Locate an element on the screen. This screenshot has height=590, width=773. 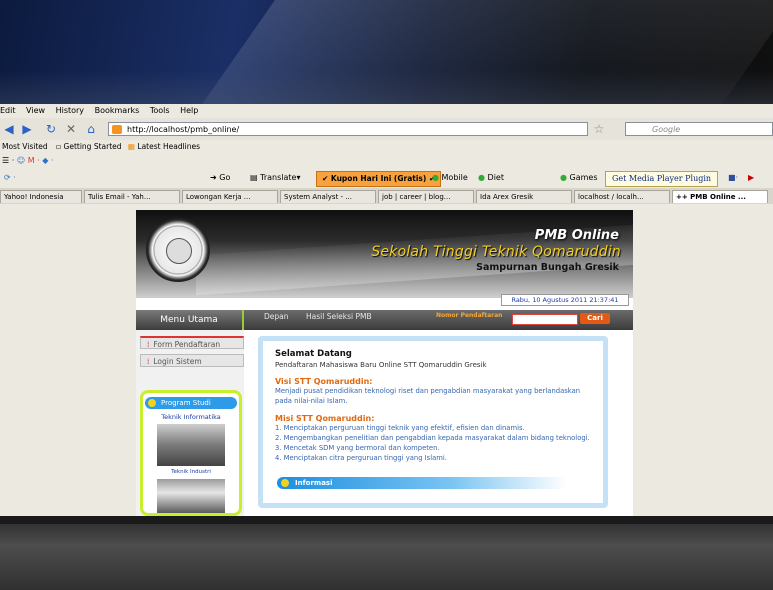
page-icon: ▫ is located at coordinates (59, 146).